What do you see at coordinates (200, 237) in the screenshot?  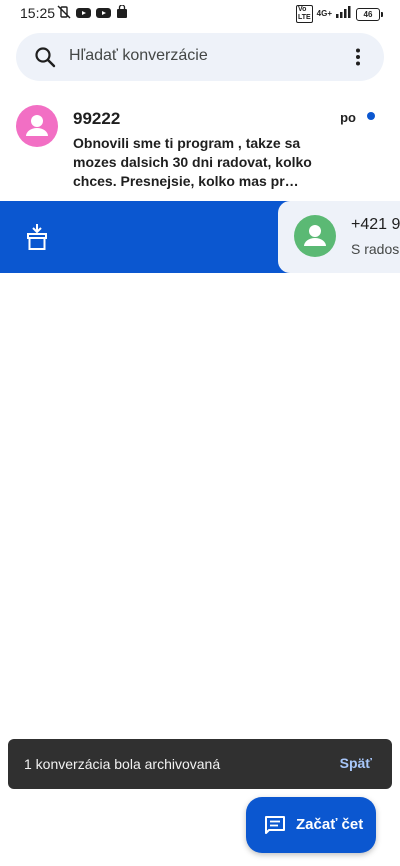 I see `swipe-archive-background: +421 94 S rados` at bounding box center [200, 237].